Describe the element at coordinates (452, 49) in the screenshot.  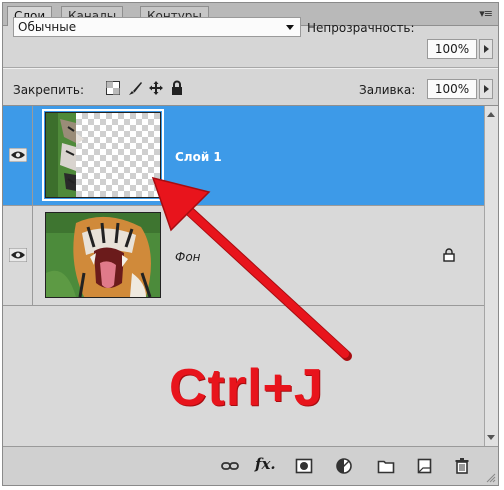
I see `opacity-input: 100%` at that location.